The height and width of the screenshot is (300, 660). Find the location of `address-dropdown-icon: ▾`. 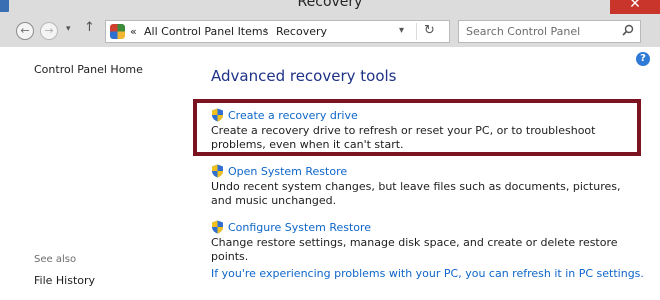

address-dropdown-icon: ▾ is located at coordinates (401, 30).